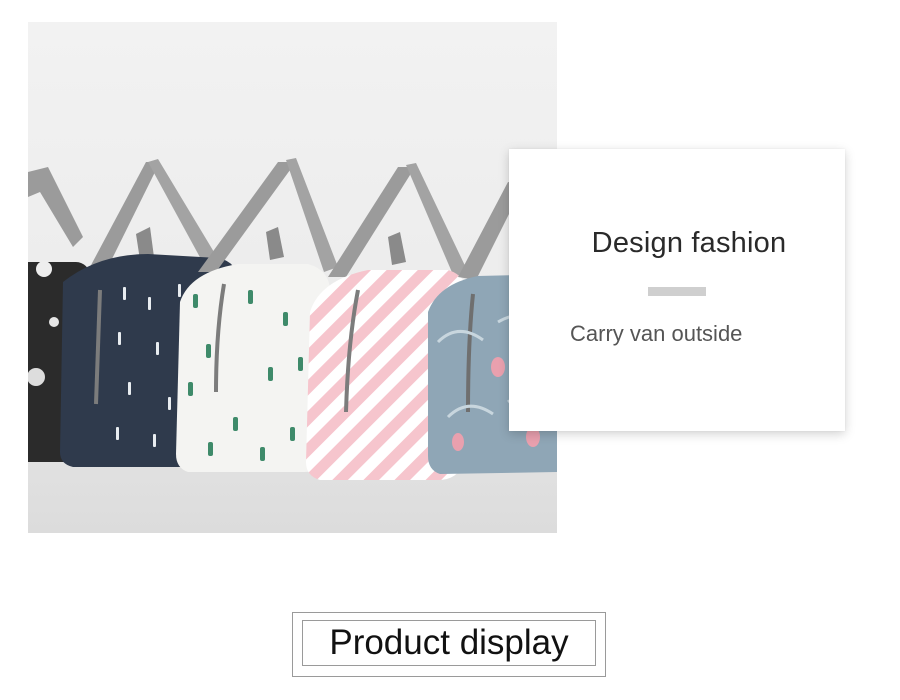 This screenshot has height=700, width=900. What do you see at coordinates (689, 243) in the screenshot?
I see `card-title: Design fashion` at bounding box center [689, 243].